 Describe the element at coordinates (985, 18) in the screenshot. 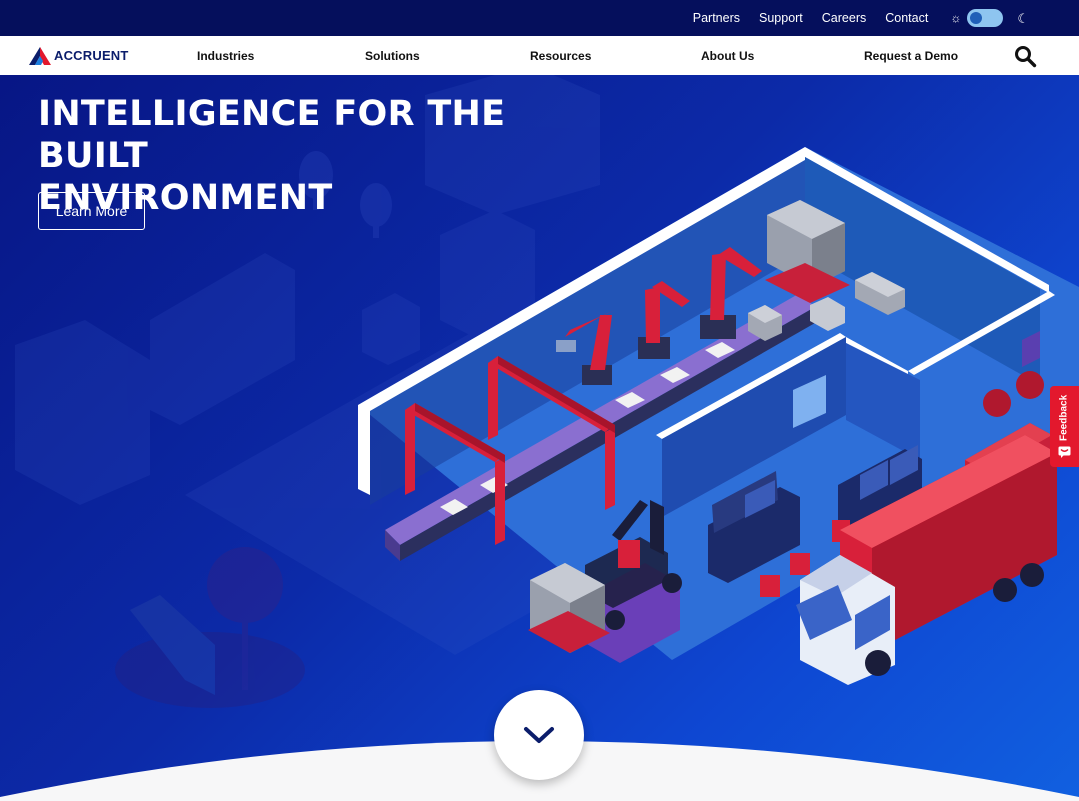

I see `theme-toggle-switch` at that location.